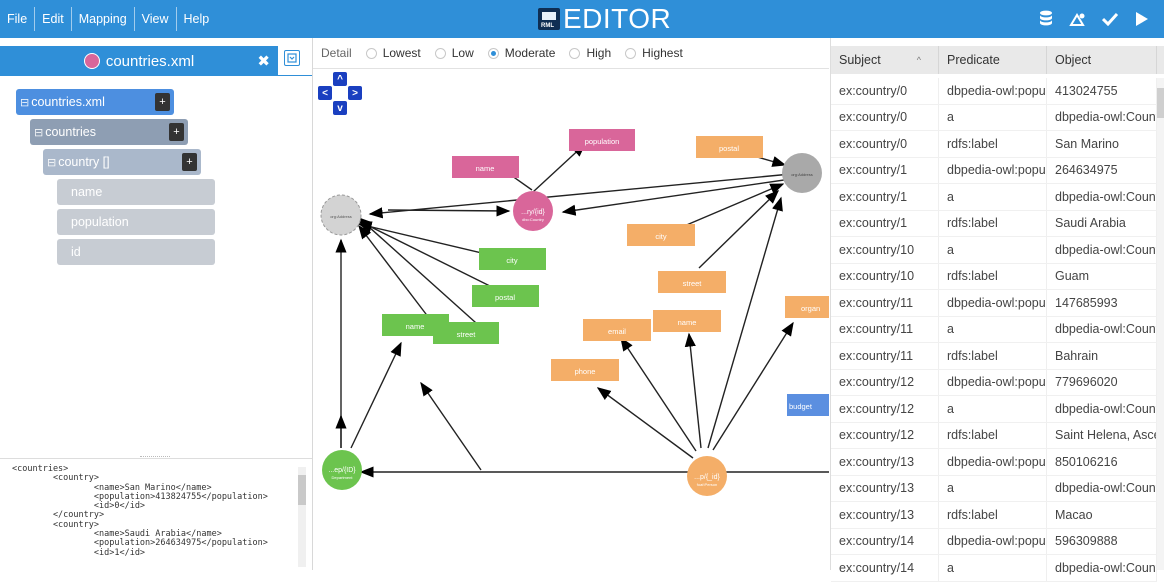 This screenshot has width=1164, height=582. What do you see at coordinates (994, 515) in the screenshot?
I see `table-row: ex:country/13 rdfs:label Macao` at bounding box center [994, 515].